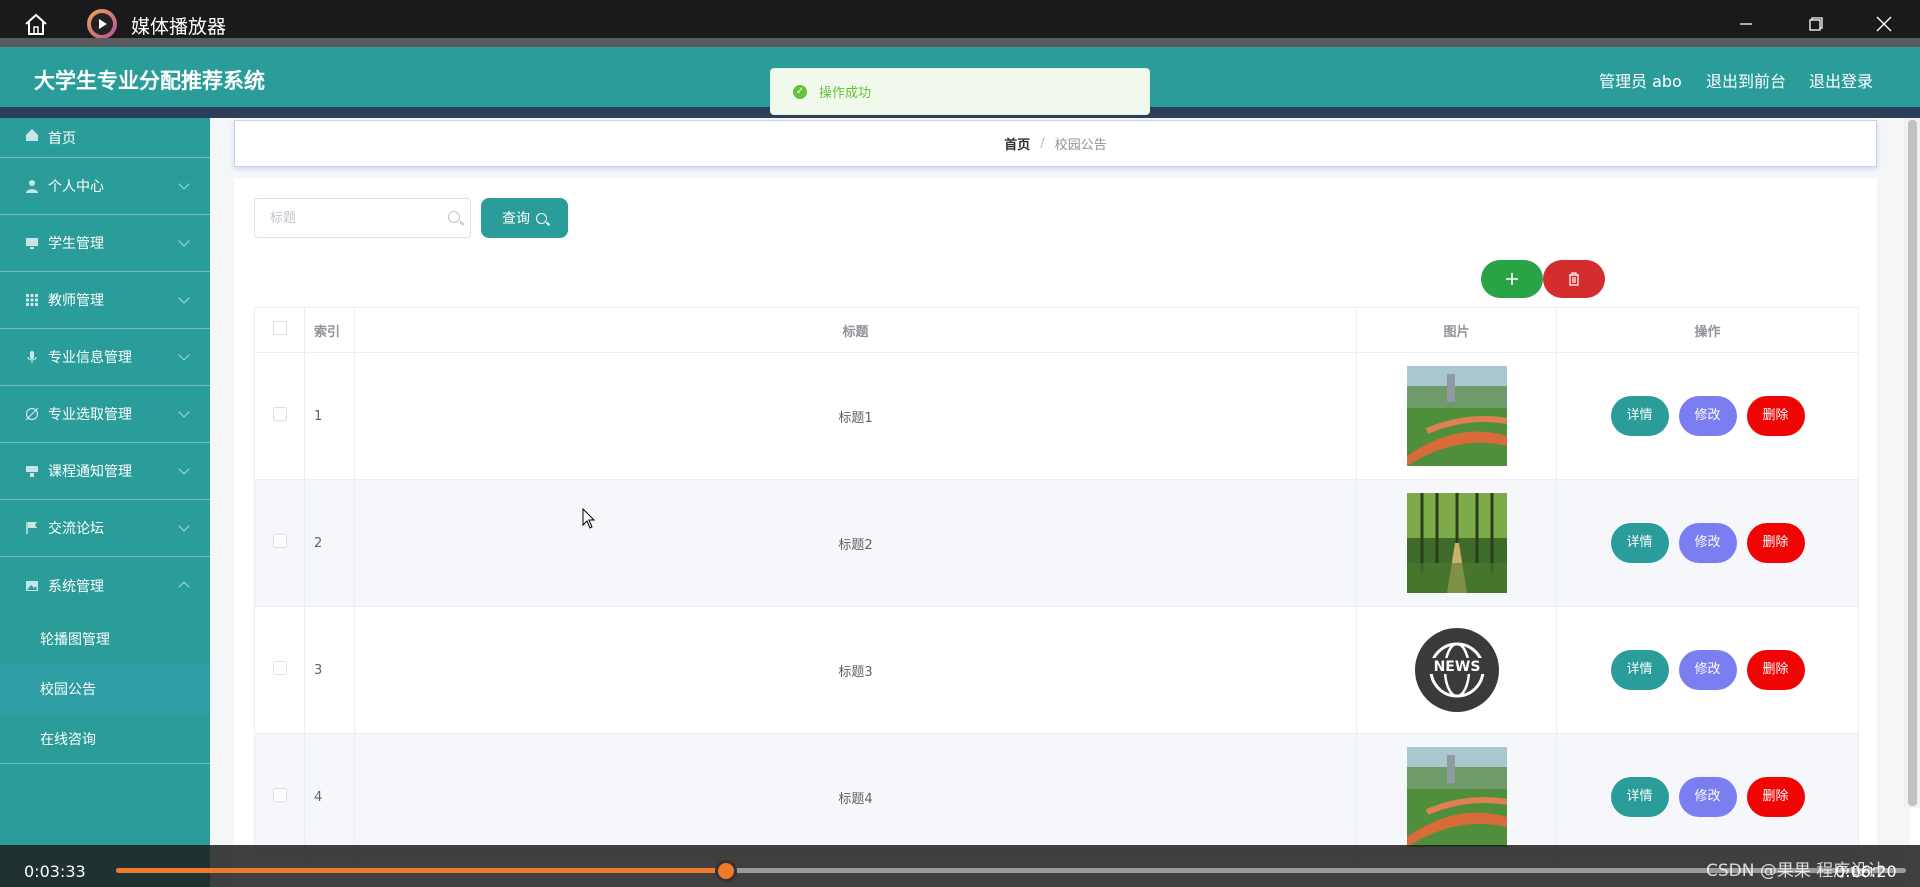  I want to click on search-field, so click(362, 218).